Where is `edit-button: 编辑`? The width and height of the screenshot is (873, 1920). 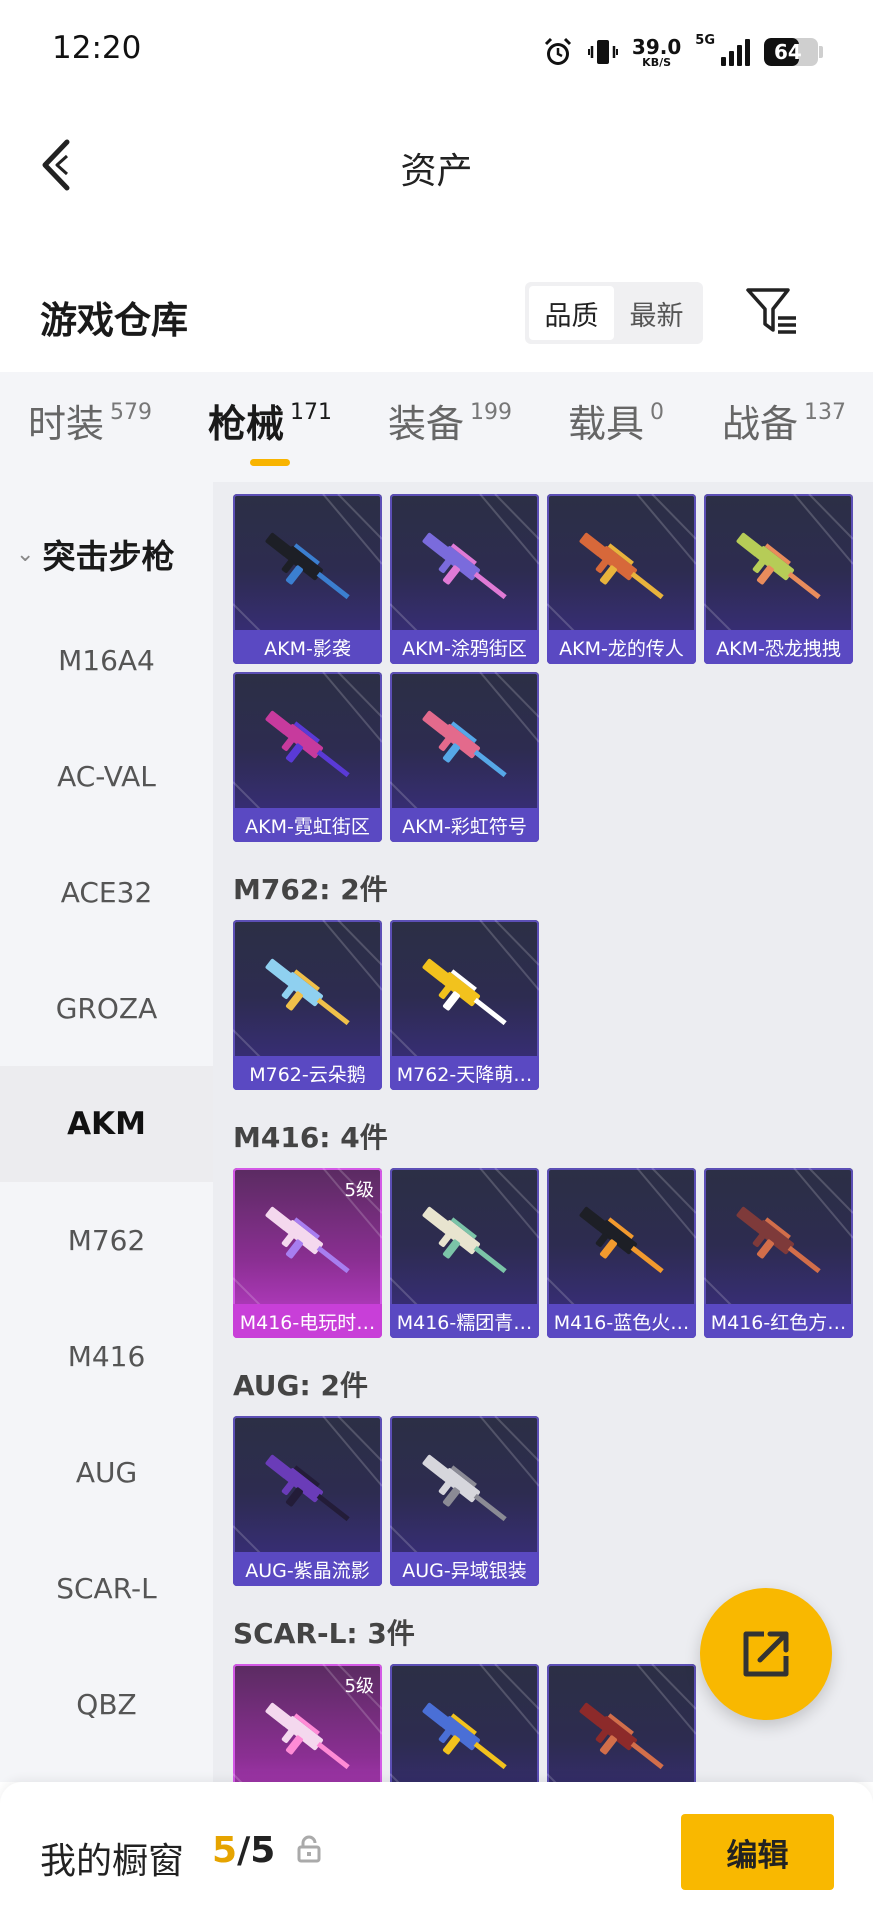
edit-button: 编辑 is located at coordinates (757, 1852).